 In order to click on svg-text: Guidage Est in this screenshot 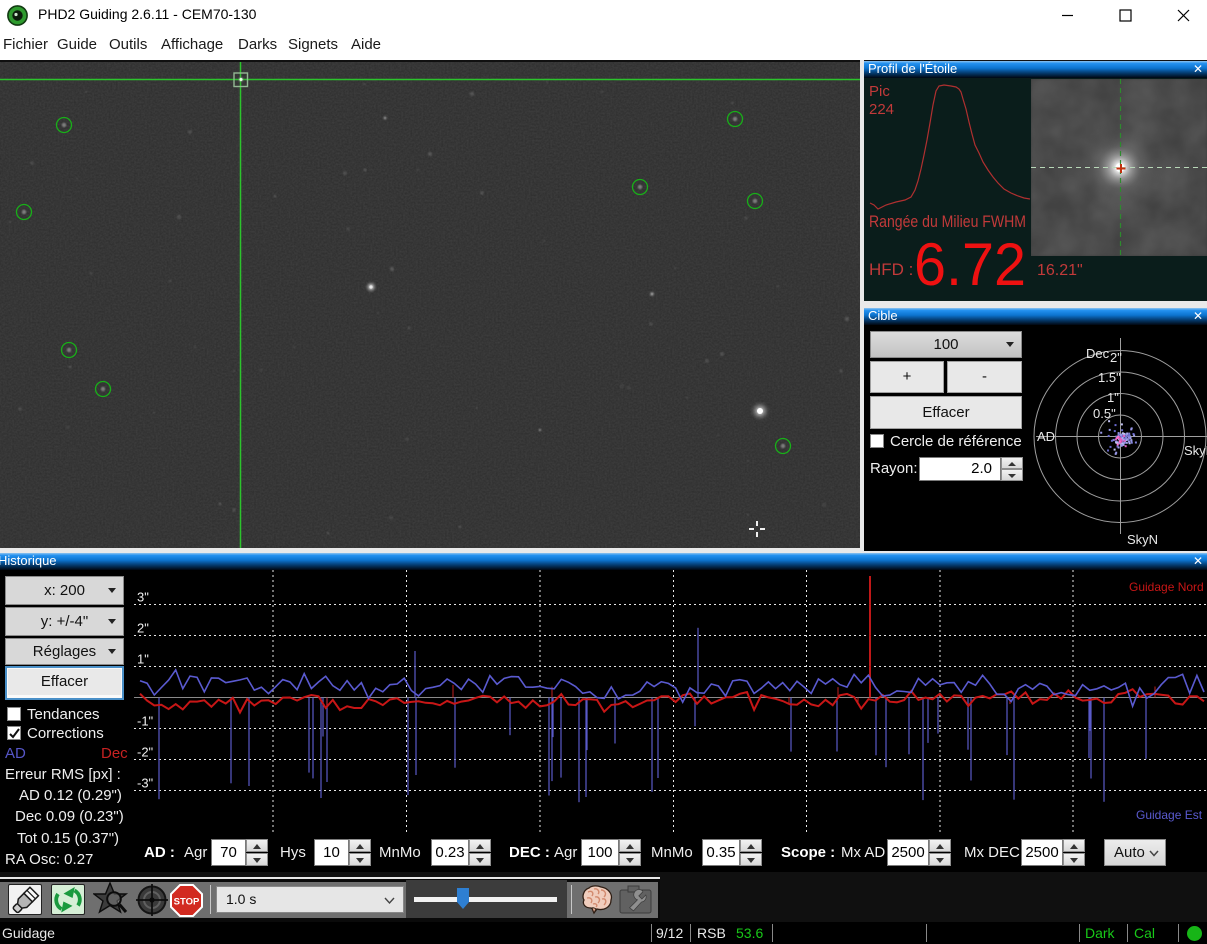, I will do `click(1169, 815)`.